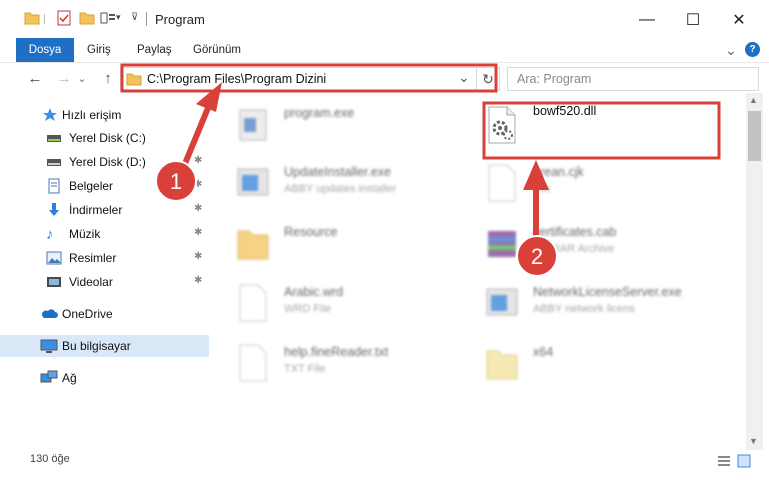 This screenshot has width=769, height=488. What do you see at coordinates (601, 130) in the screenshot?
I see `dll-highlight-box` at bounding box center [601, 130].